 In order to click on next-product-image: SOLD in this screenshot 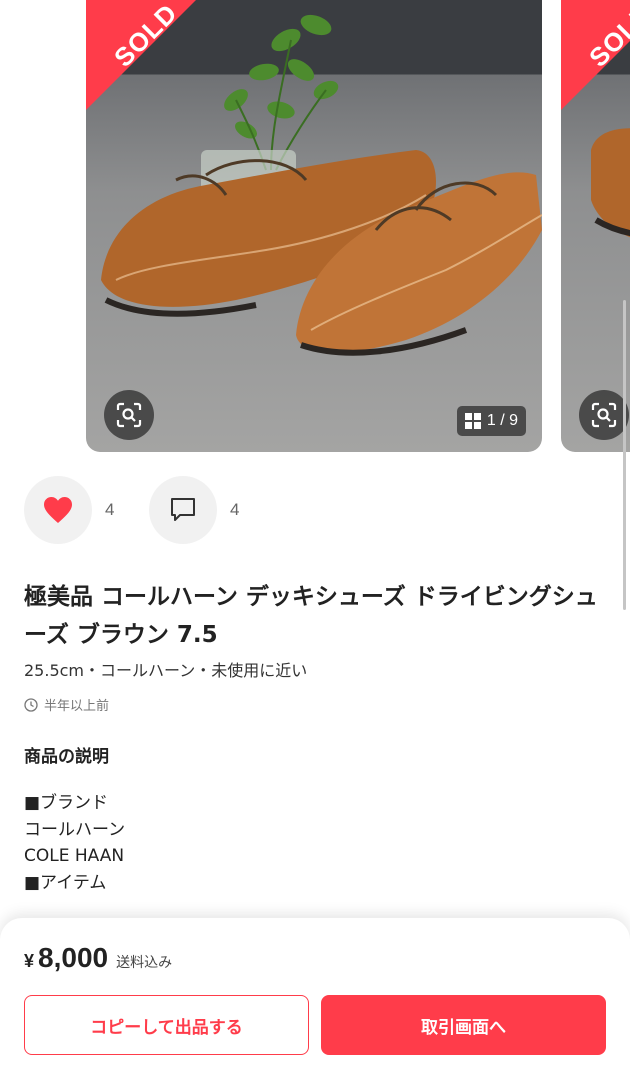, I will do `click(595, 226)`.